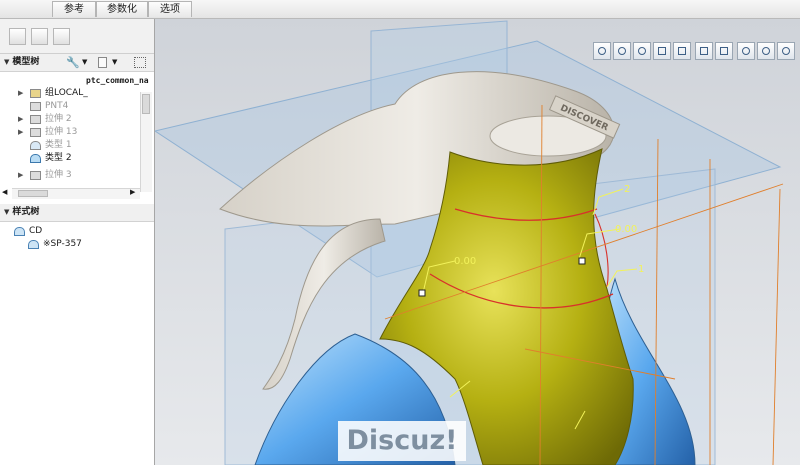 The height and width of the screenshot is (465, 800). I want to click on model-tree-header: ▼ 模型树 🔧 ▼ ▼, so click(77, 63).